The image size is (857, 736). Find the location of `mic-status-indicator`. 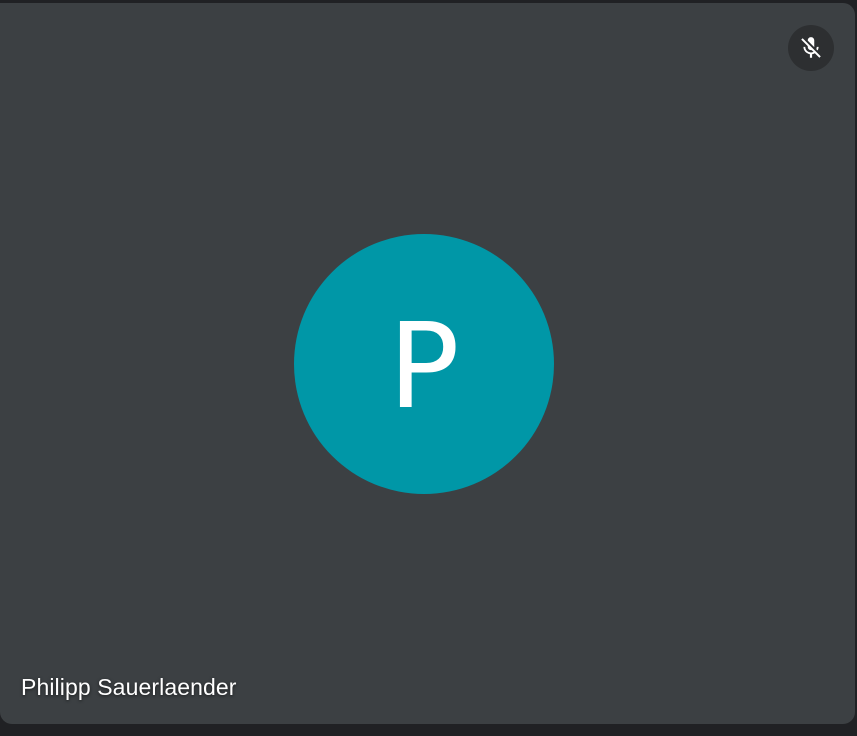

mic-status-indicator is located at coordinates (811, 48).